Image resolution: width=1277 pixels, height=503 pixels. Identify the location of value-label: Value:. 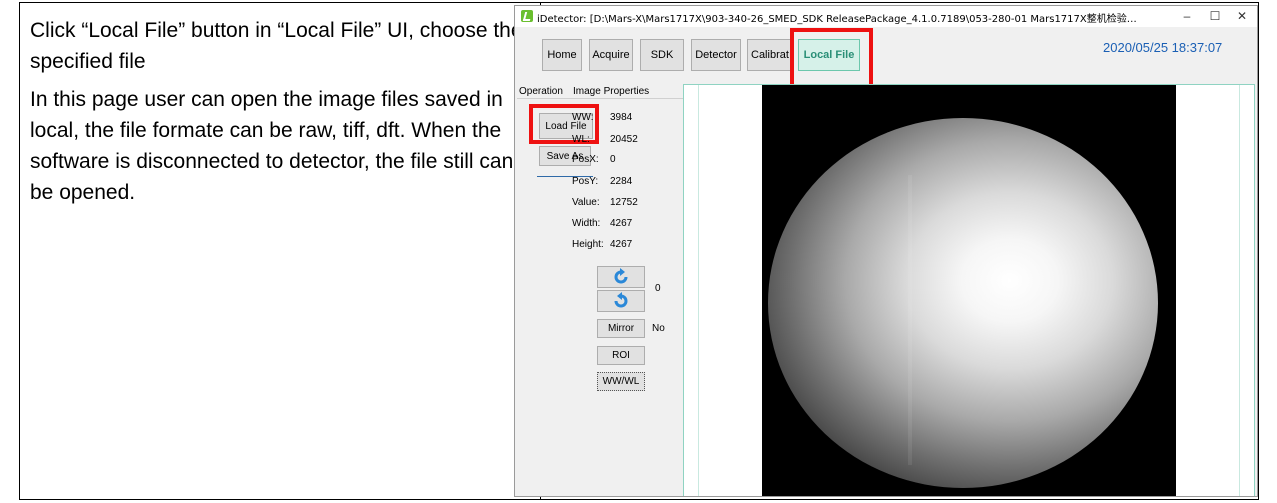
(586, 202).